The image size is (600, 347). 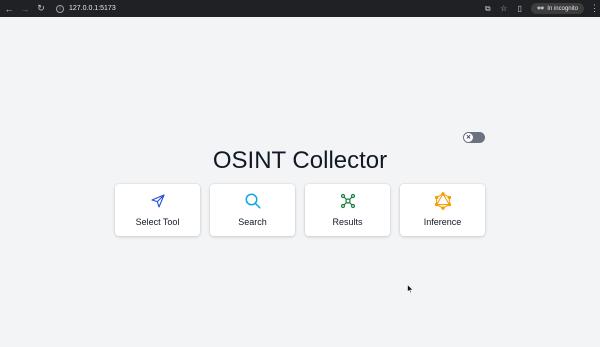 I want to click on theme-toggle: ✕, so click(x=474, y=137).